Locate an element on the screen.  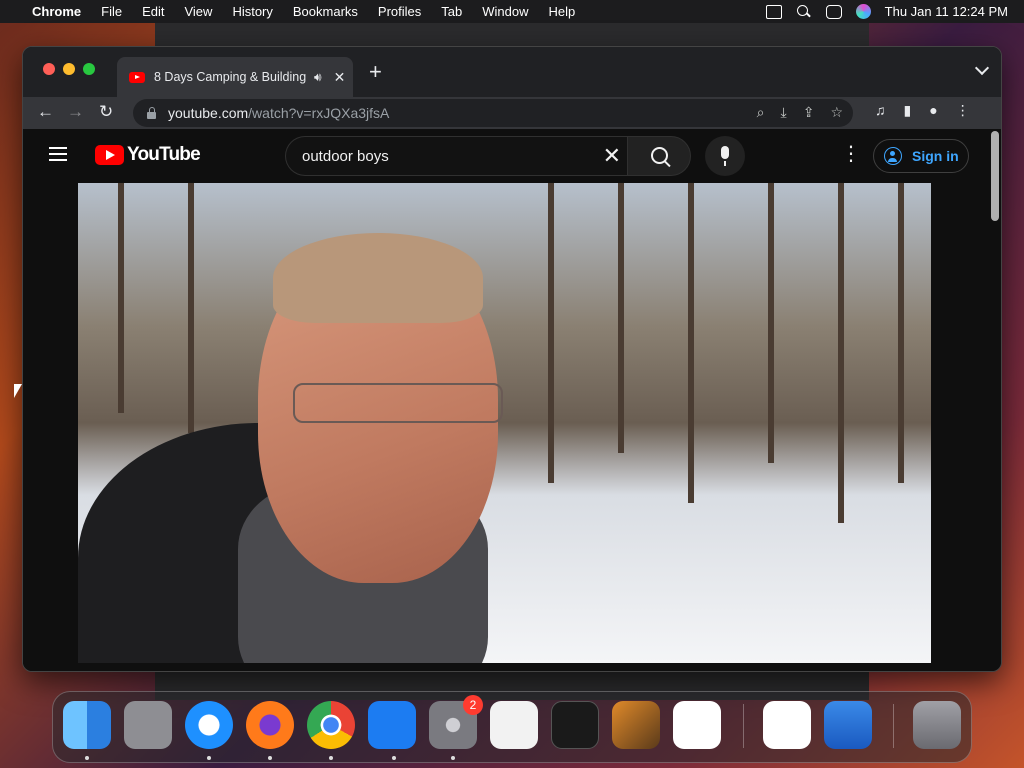
youtube-logo-text: YouTube is located at coordinates (164, 154).